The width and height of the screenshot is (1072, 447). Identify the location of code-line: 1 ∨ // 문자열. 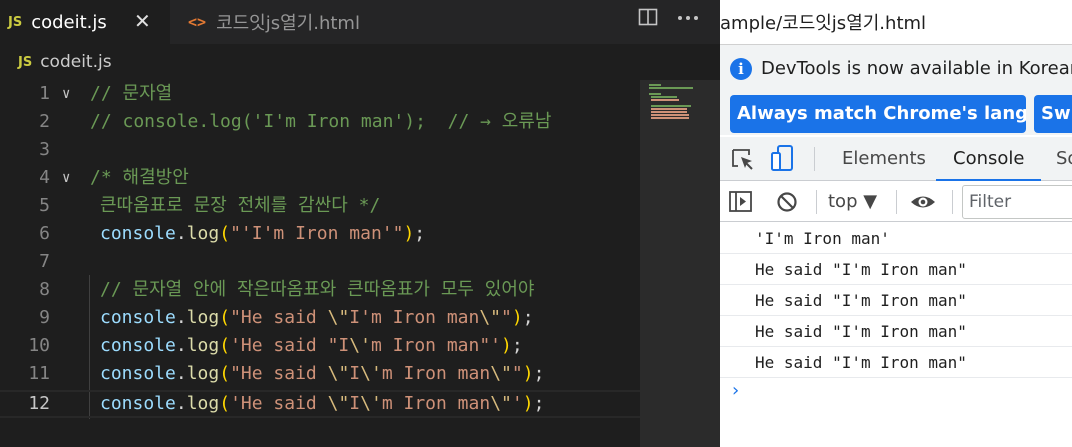
(320, 94).